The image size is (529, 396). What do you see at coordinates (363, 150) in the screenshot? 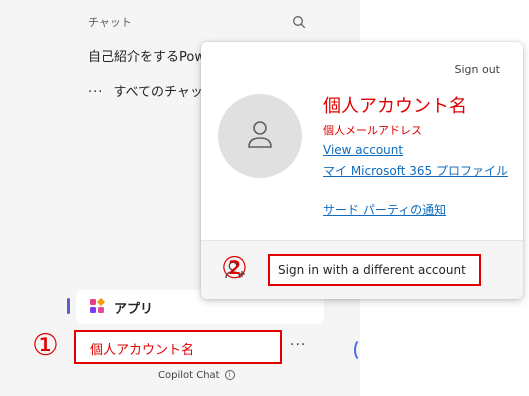
I see `view-account-link: View account` at bounding box center [363, 150].